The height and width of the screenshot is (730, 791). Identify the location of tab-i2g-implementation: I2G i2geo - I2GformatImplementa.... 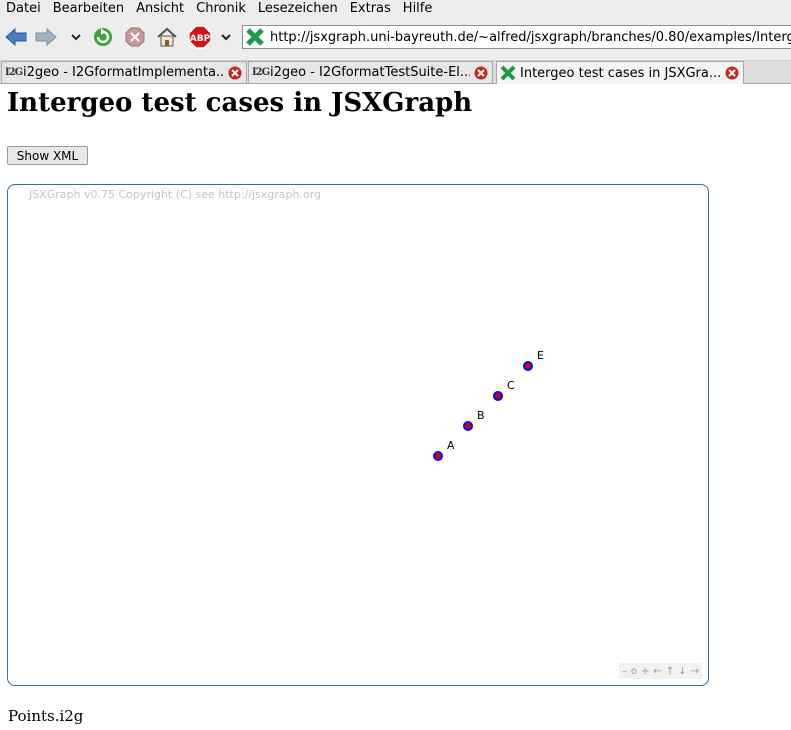
(124, 72).